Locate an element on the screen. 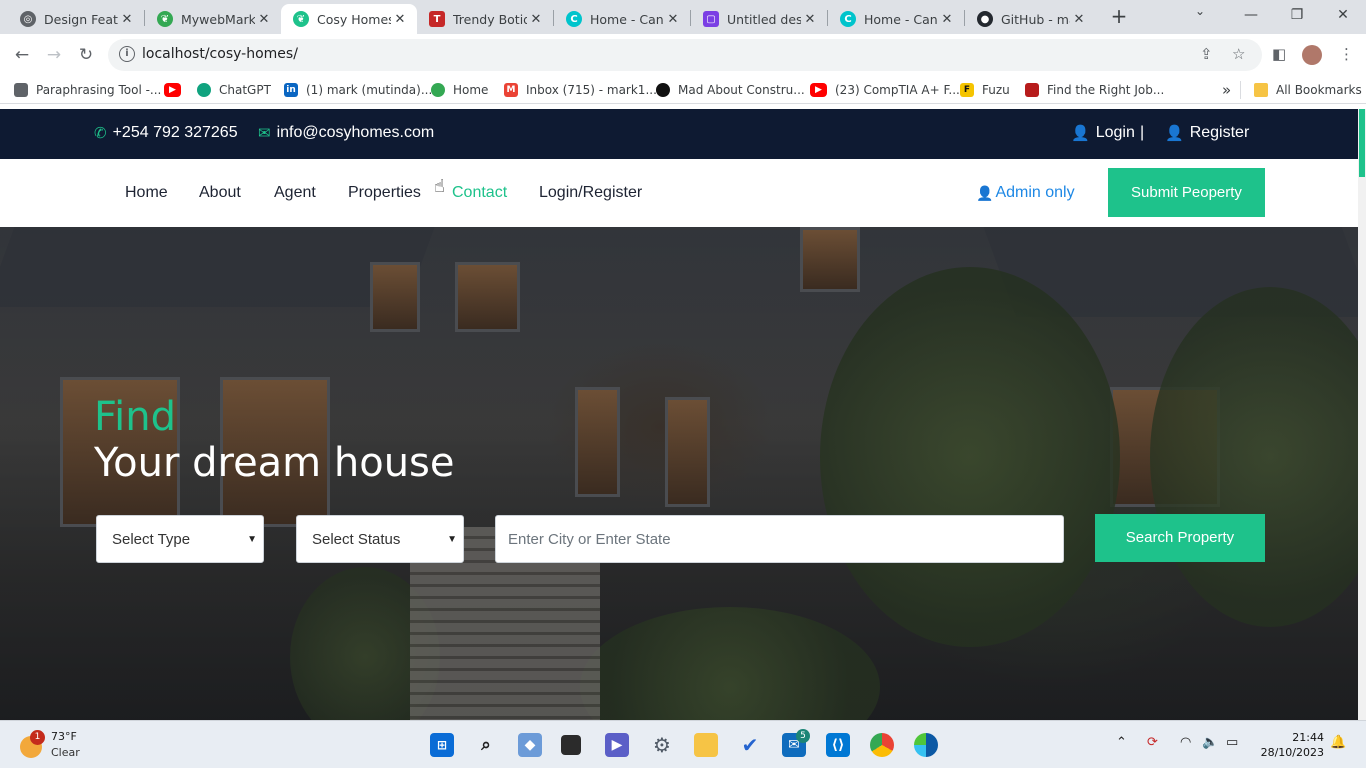 This screenshot has height=768, width=1366. file-explorer-icon is located at coordinates (706, 745).